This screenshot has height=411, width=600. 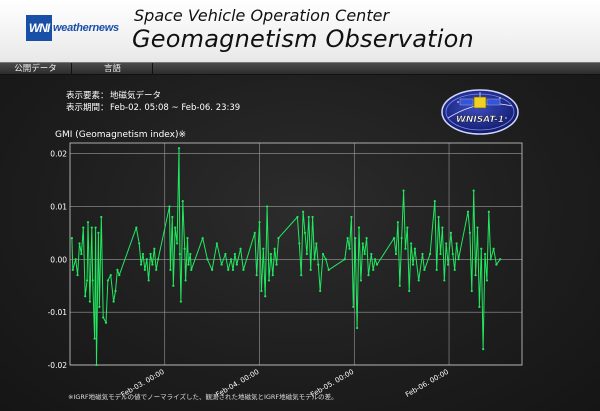 I want to click on y-axis-ticks: 0.02 0.01 0.00 -0.01 -0.02, so click(x=58, y=260).